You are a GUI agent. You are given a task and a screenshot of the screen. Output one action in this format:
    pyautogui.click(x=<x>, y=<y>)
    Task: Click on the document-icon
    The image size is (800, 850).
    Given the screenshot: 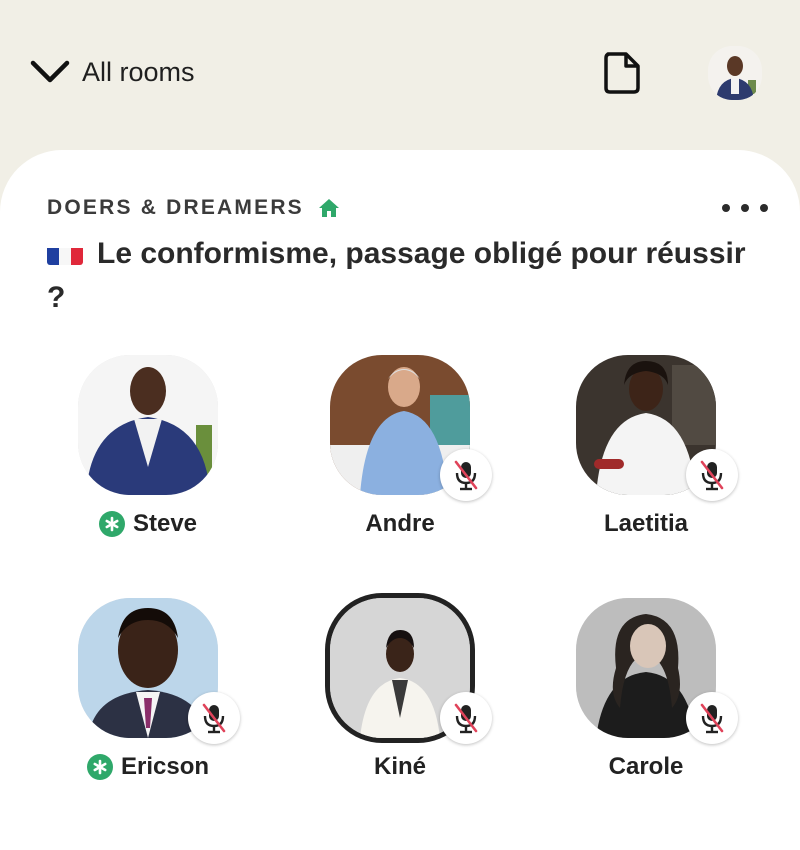 What is the action you would take?
    pyautogui.click(x=622, y=73)
    